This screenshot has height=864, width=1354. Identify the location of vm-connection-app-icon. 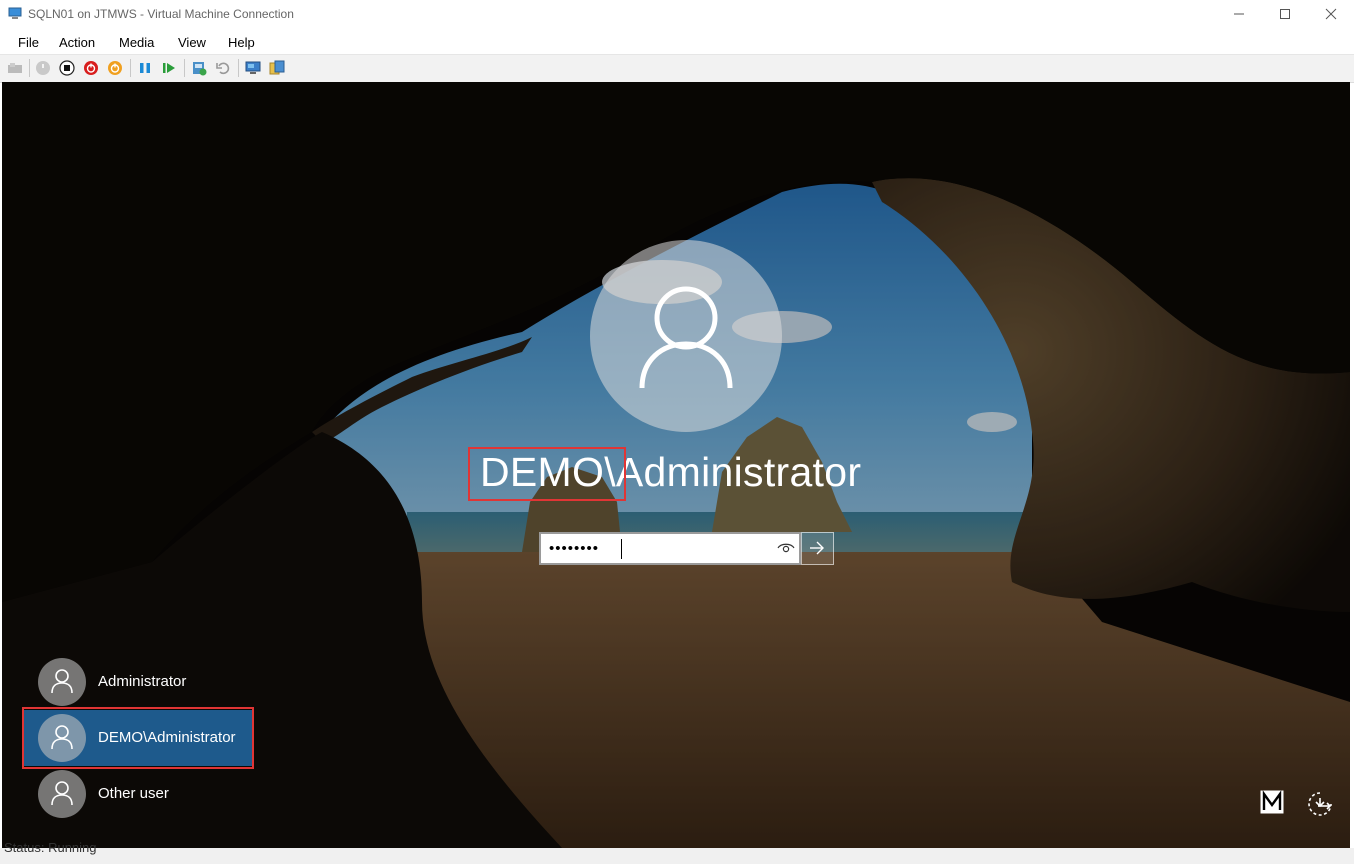
(15, 13).